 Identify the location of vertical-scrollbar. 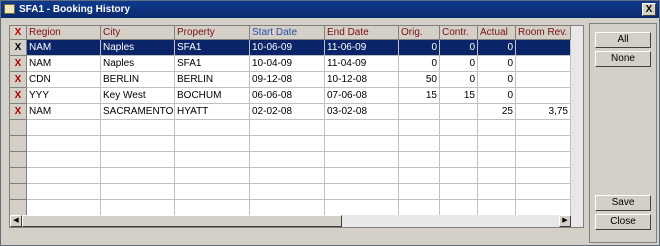
(577, 120).